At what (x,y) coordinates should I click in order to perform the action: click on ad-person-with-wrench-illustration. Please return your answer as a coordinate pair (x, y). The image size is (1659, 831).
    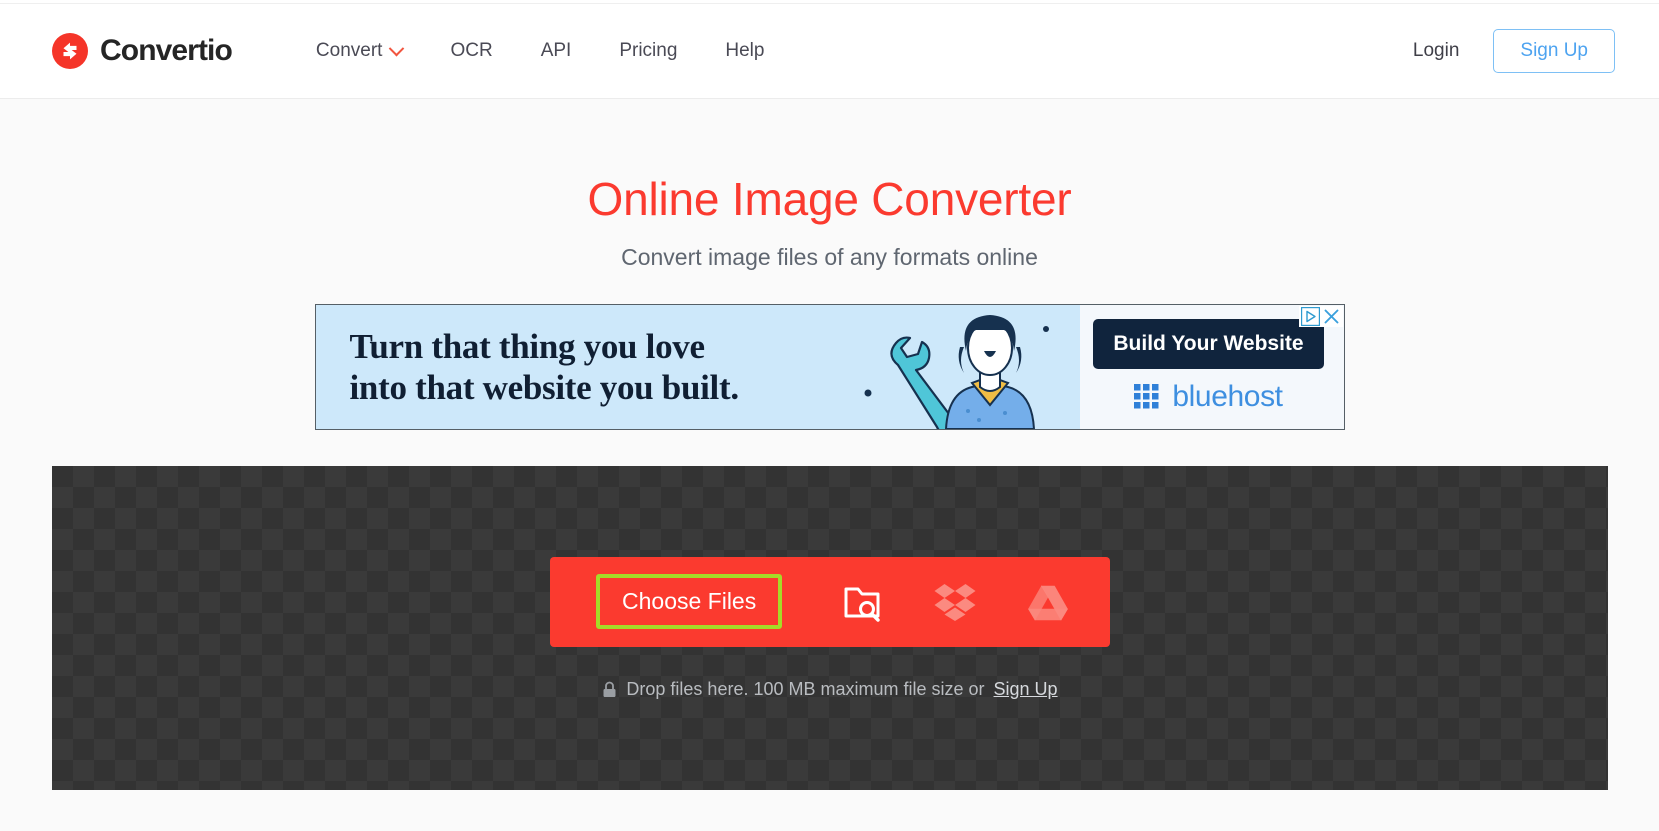
    Looking at the image, I should click on (964, 366).